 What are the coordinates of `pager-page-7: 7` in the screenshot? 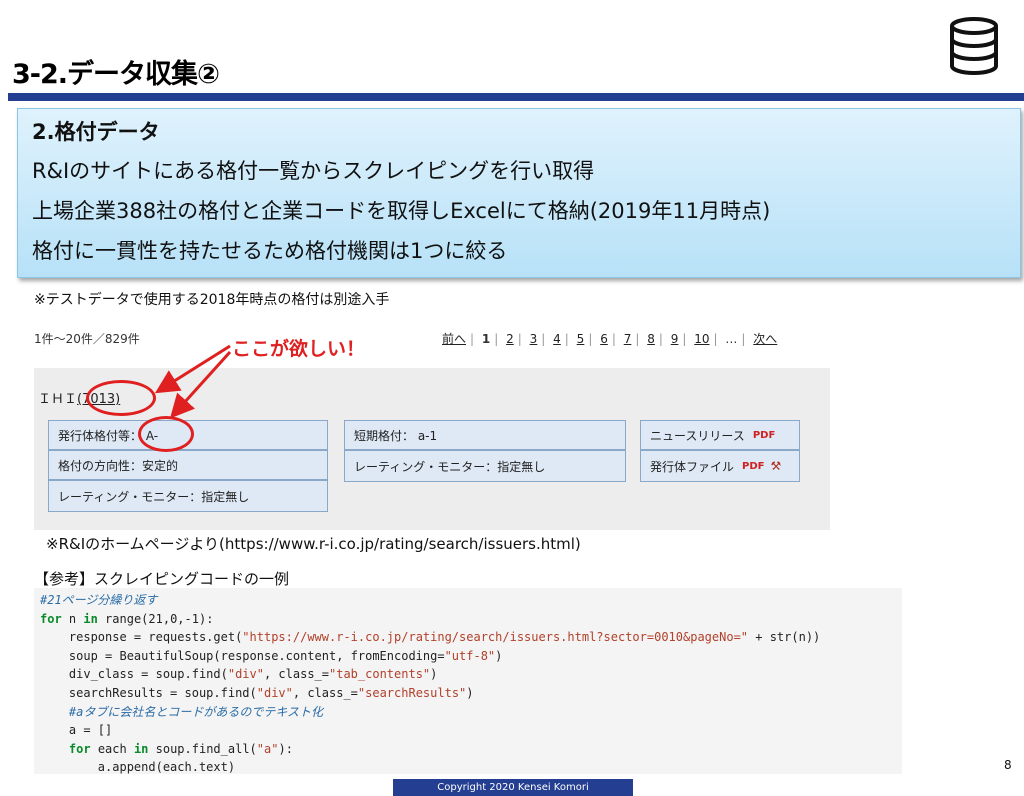 It's located at (628, 339).